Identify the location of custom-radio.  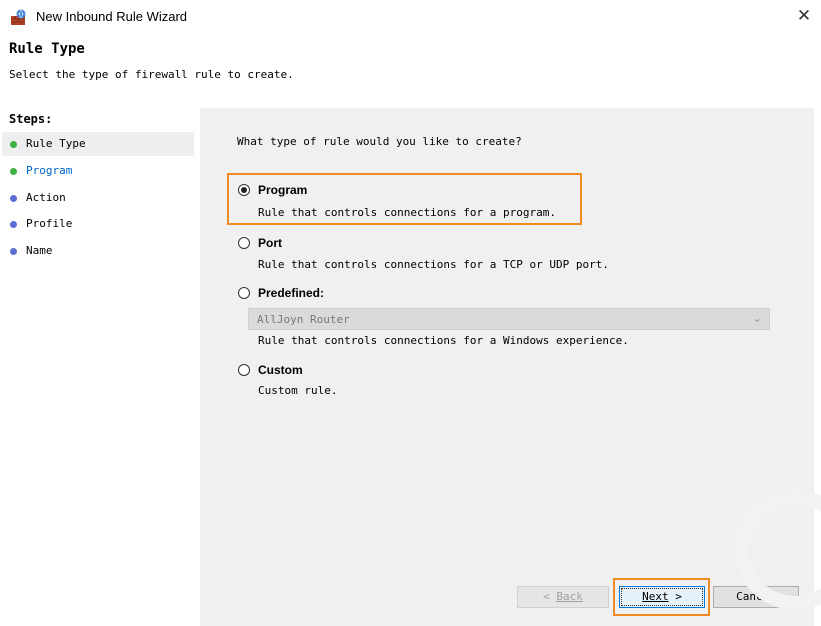
(244, 370).